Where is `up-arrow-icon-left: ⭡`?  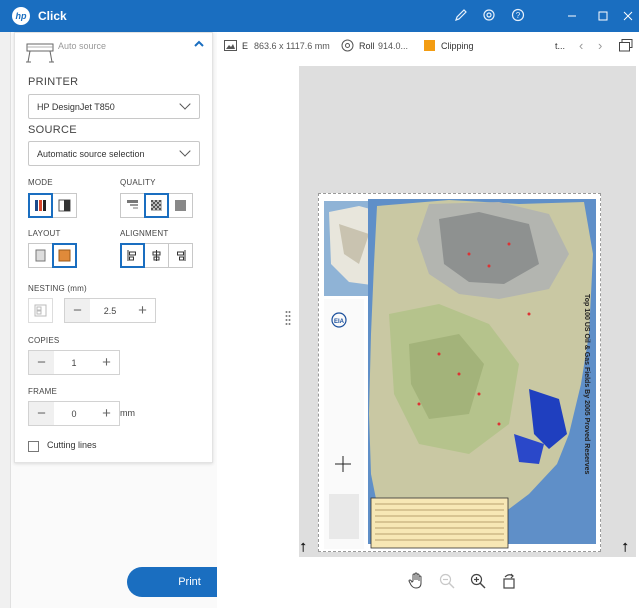 up-arrow-icon-left: ⭡ is located at coordinates (303, 548).